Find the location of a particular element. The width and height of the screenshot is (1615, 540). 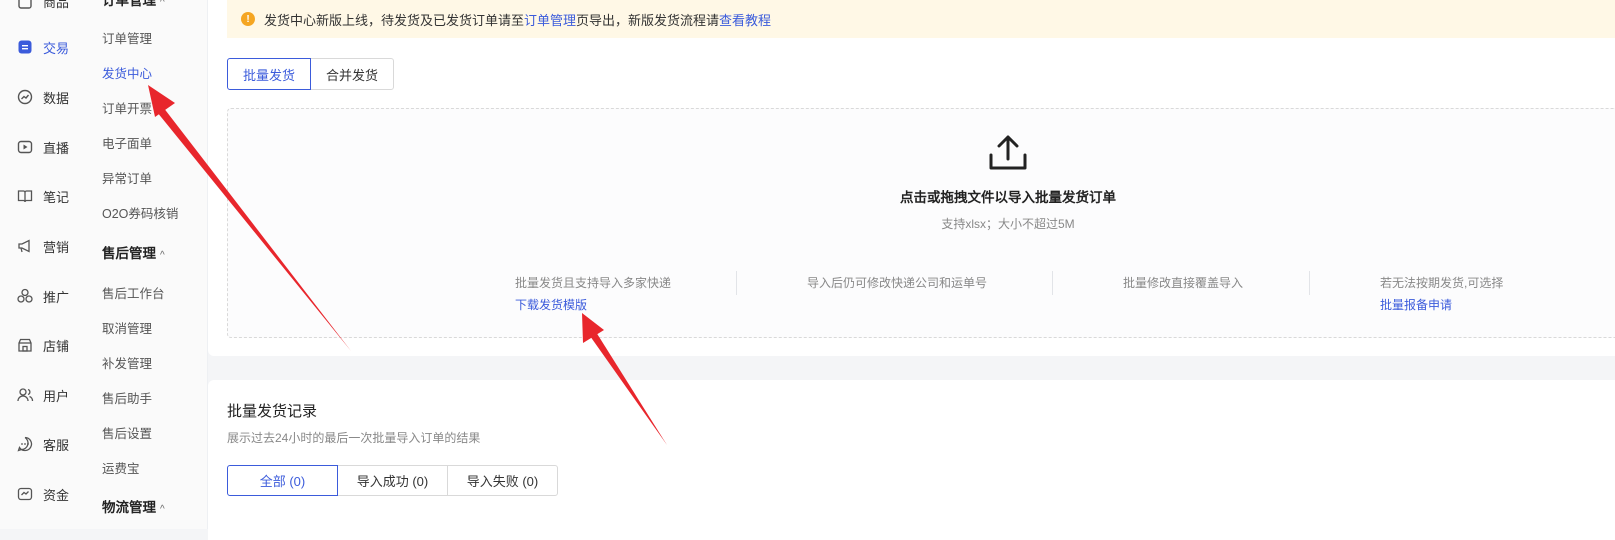

nav-item-freight-insurance: 运费宝 is located at coordinates (121, 467).